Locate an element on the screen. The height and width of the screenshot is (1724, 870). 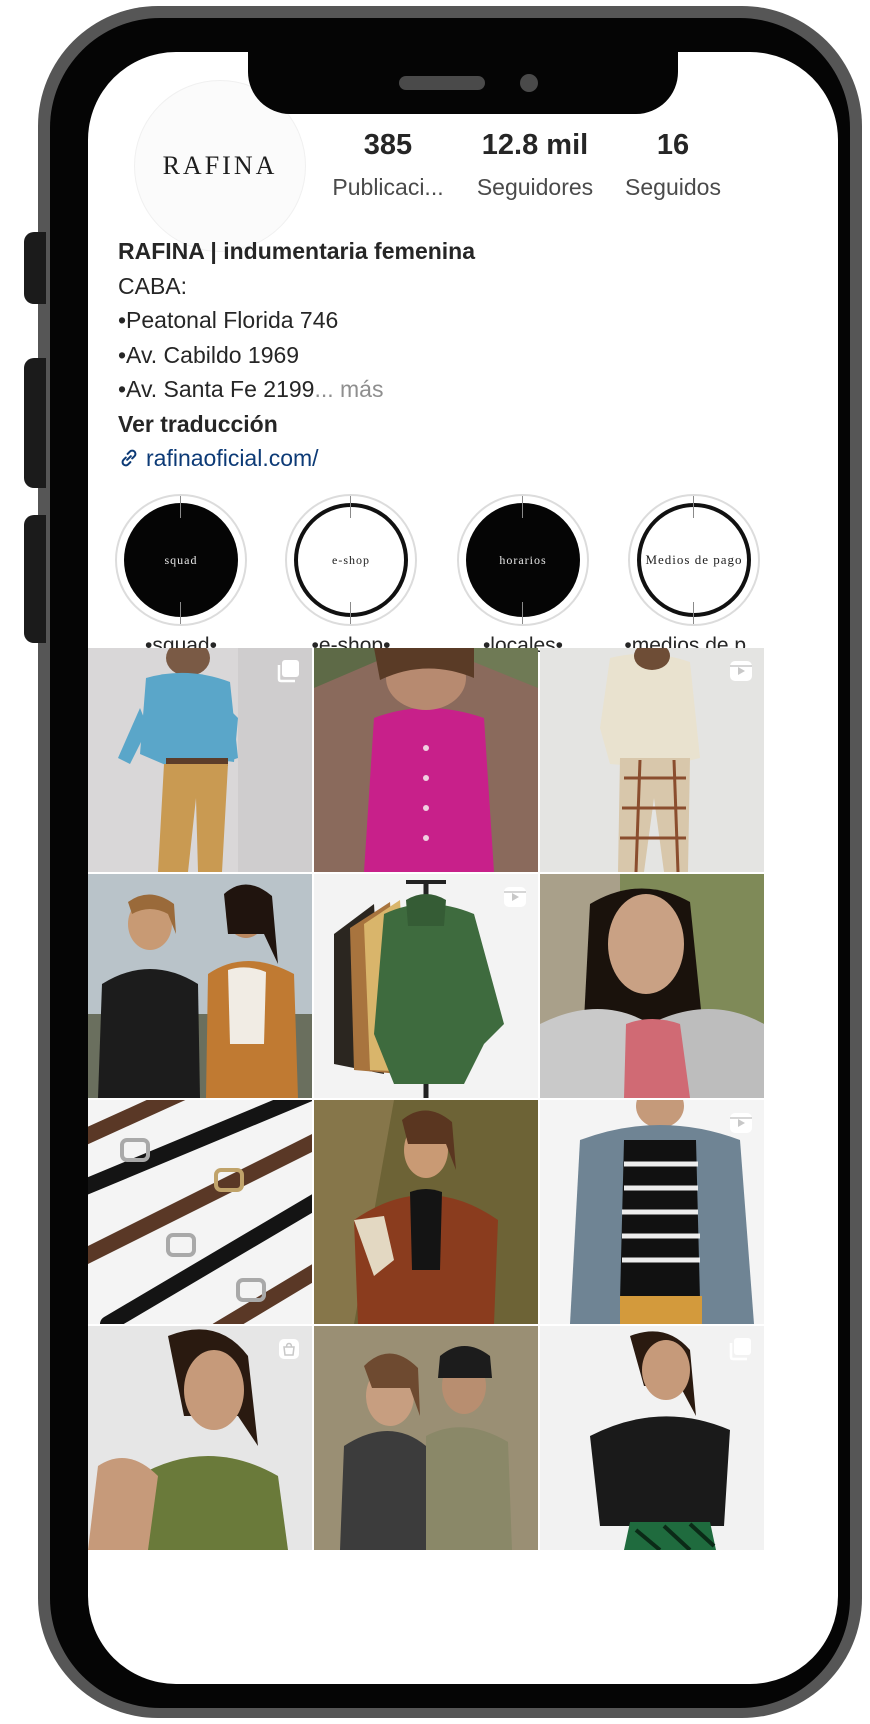
bio-line-last: •Av. Santa Fe 2199... más is located at coordinates (458, 389).